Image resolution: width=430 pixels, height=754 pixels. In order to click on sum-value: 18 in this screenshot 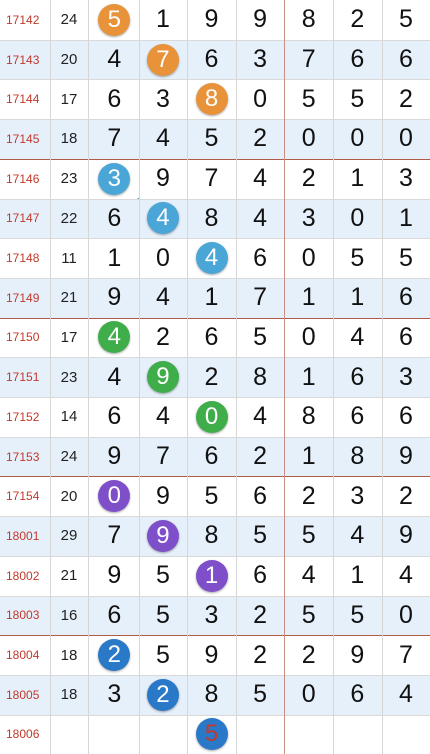, I will do `click(69, 695)`.